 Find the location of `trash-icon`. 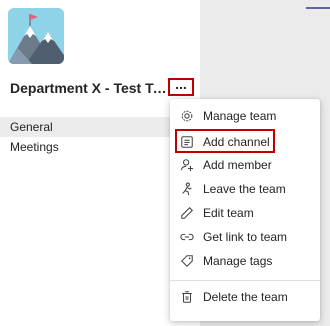

trash-icon is located at coordinates (187, 297).